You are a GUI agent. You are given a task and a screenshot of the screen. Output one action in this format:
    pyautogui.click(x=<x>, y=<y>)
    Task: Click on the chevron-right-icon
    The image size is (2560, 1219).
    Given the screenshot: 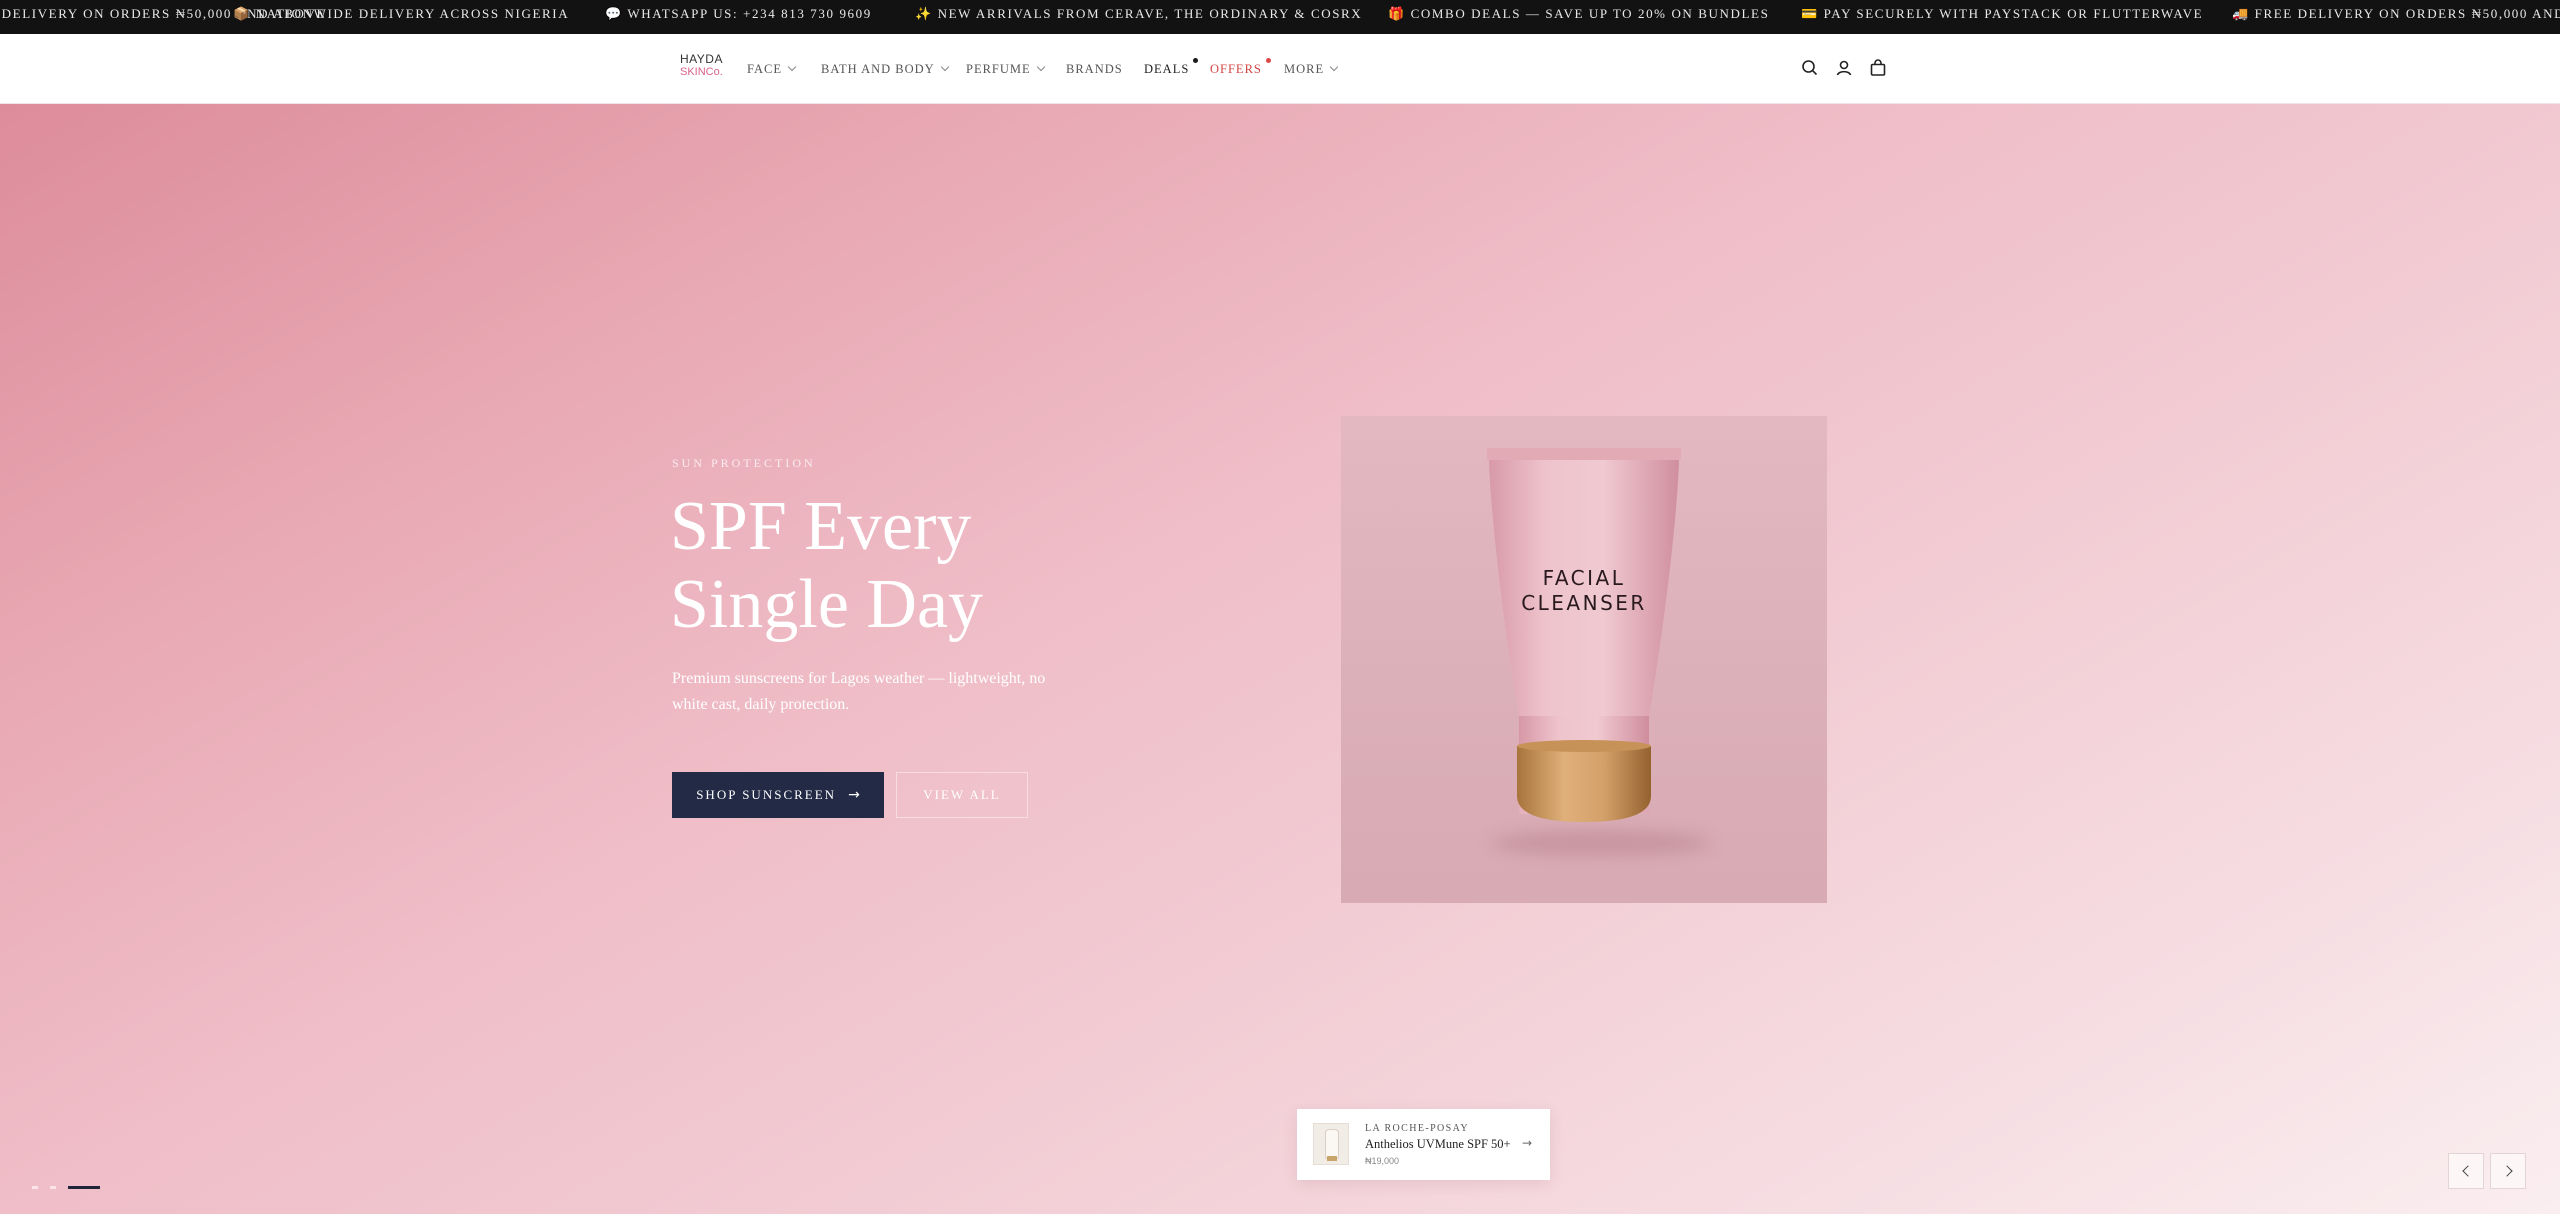 What is the action you would take?
    pyautogui.click(x=2506, y=1171)
    